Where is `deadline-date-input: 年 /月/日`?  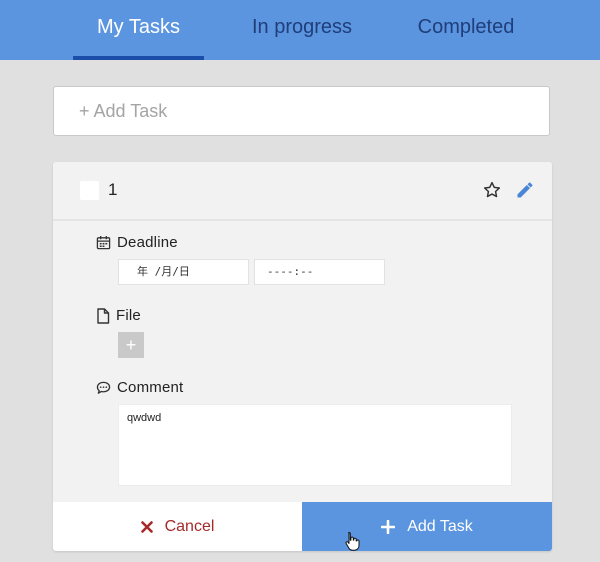
deadline-date-input: 年 /月/日 is located at coordinates (183, 272).